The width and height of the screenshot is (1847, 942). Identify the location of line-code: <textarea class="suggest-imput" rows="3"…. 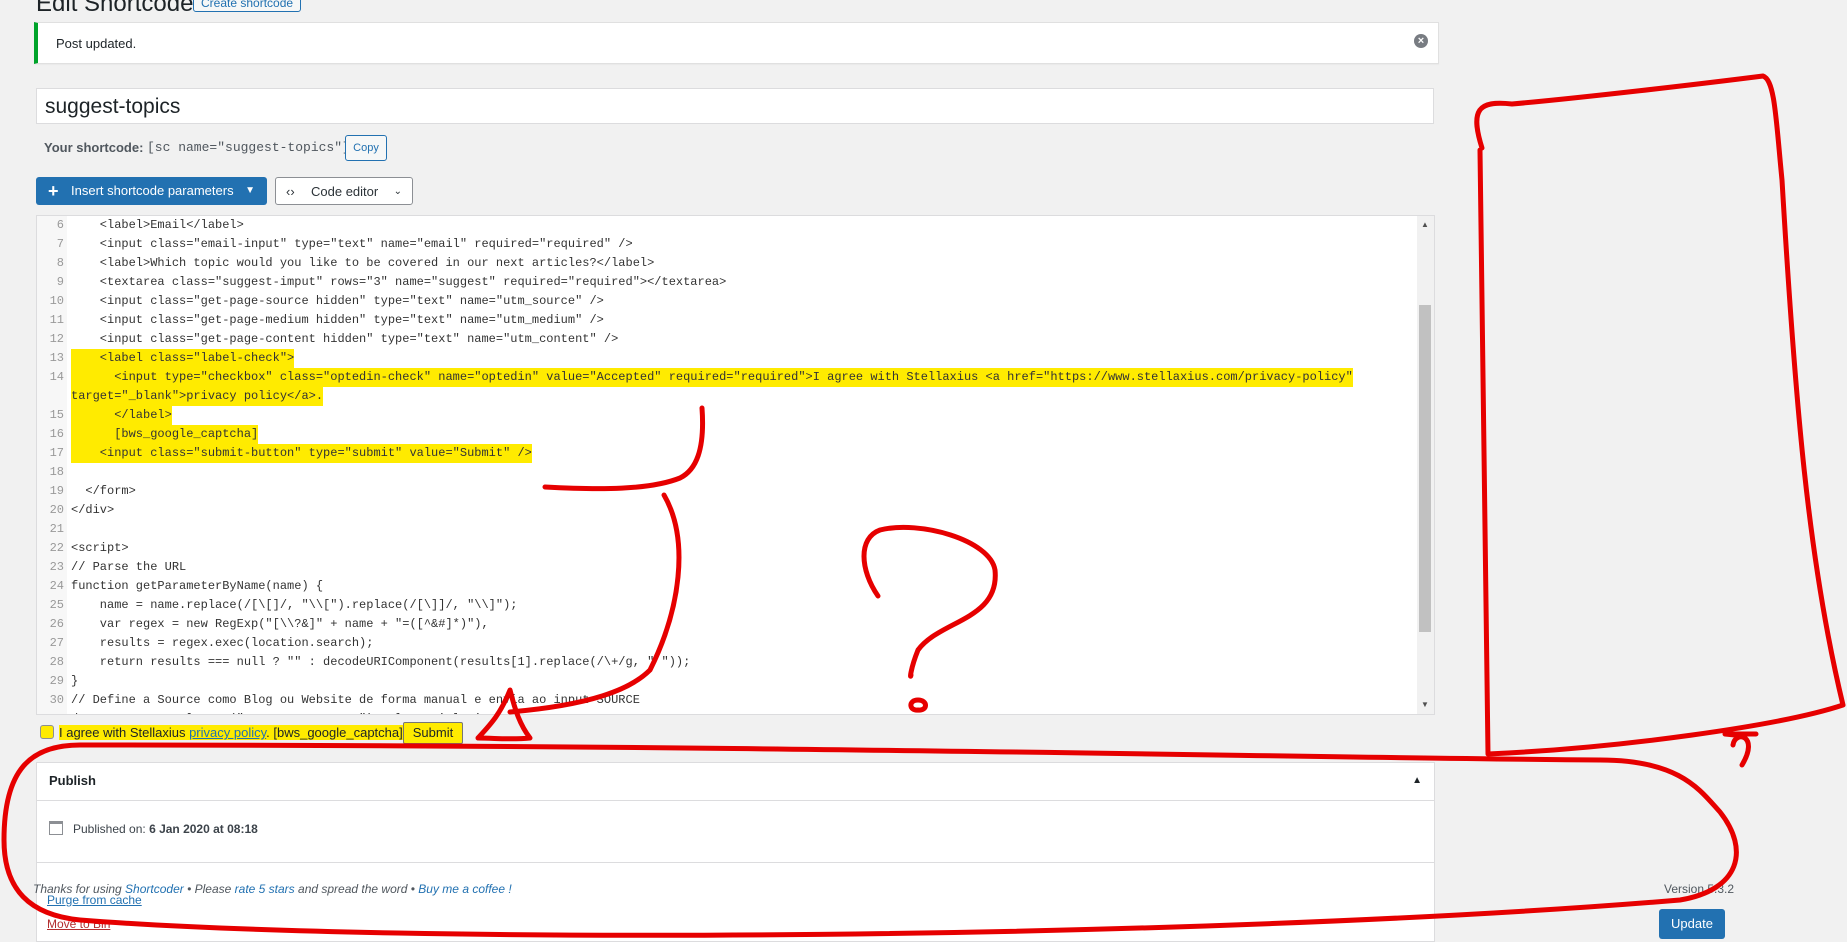
(399, 282).